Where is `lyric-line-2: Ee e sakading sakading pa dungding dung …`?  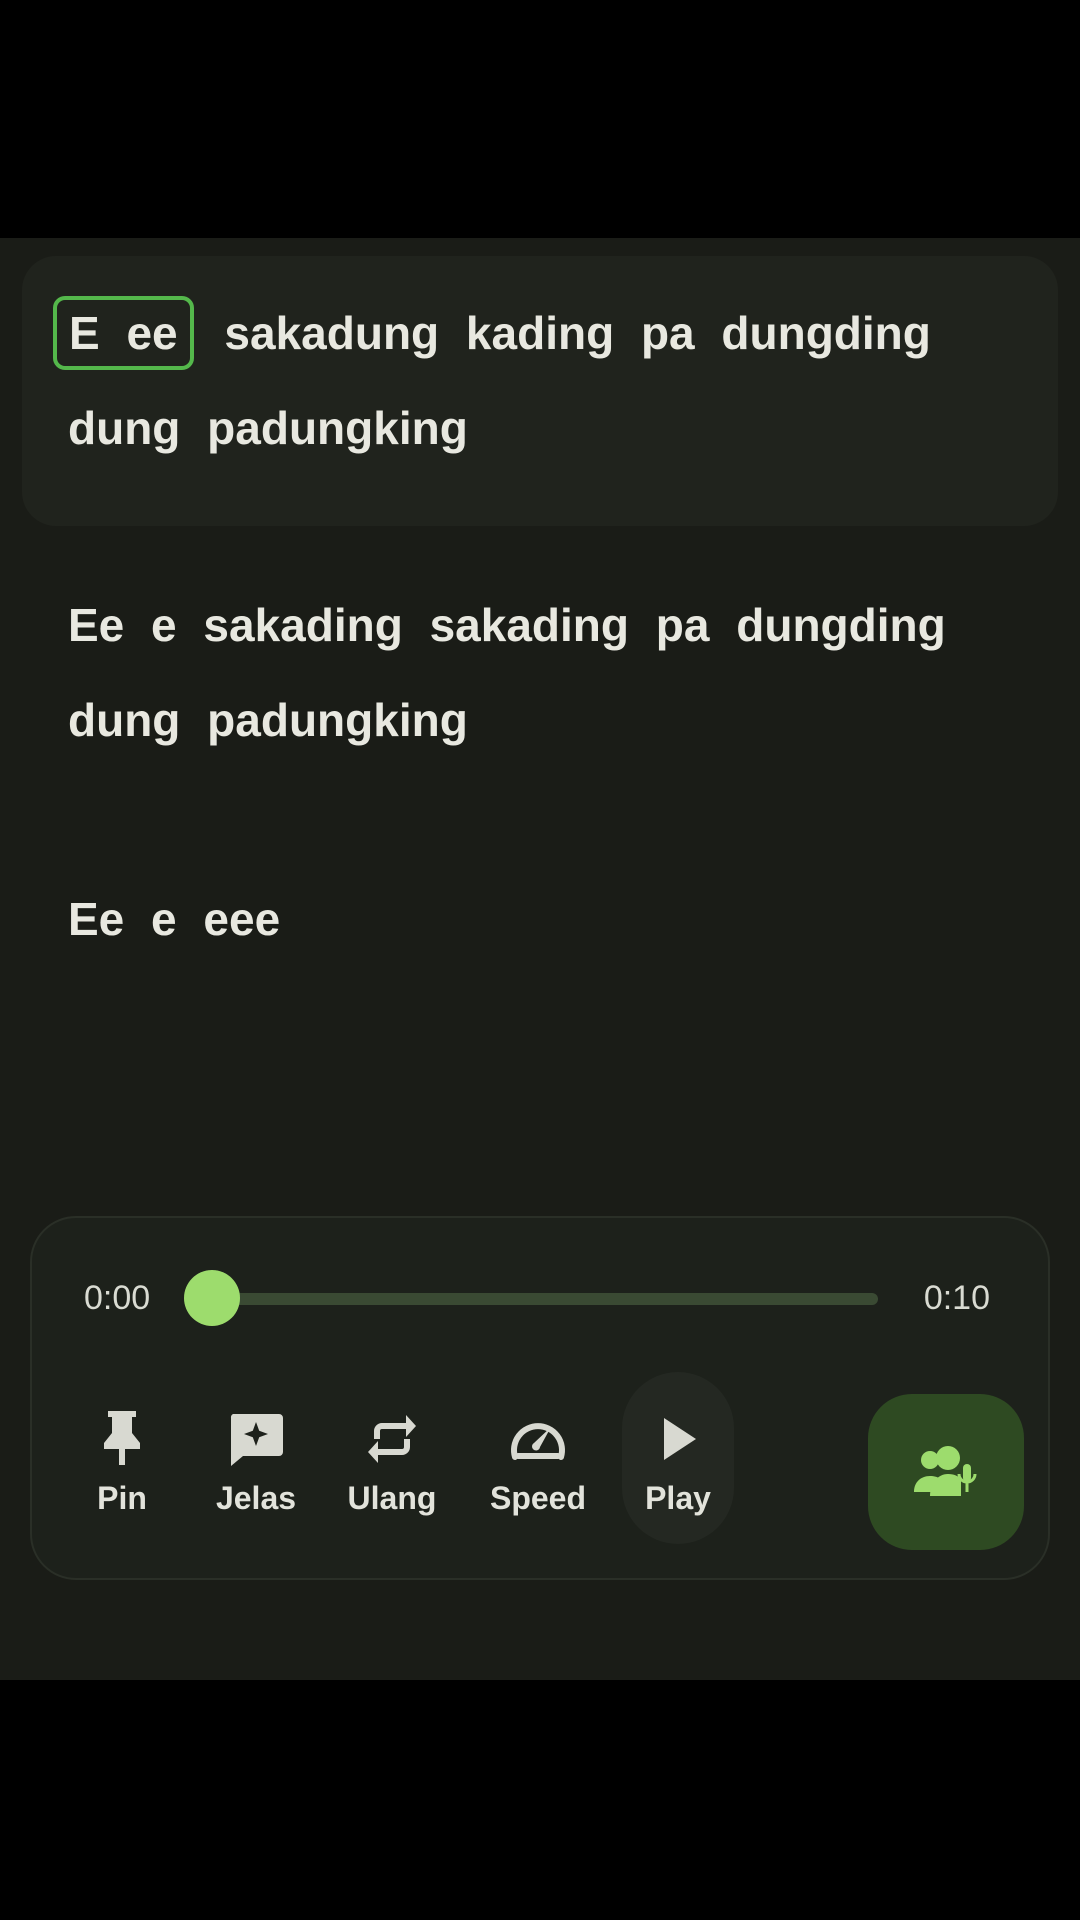
lyric-line-2: Ee e sakading sakading pa dungding dung … is located at coordinates (551, 673).